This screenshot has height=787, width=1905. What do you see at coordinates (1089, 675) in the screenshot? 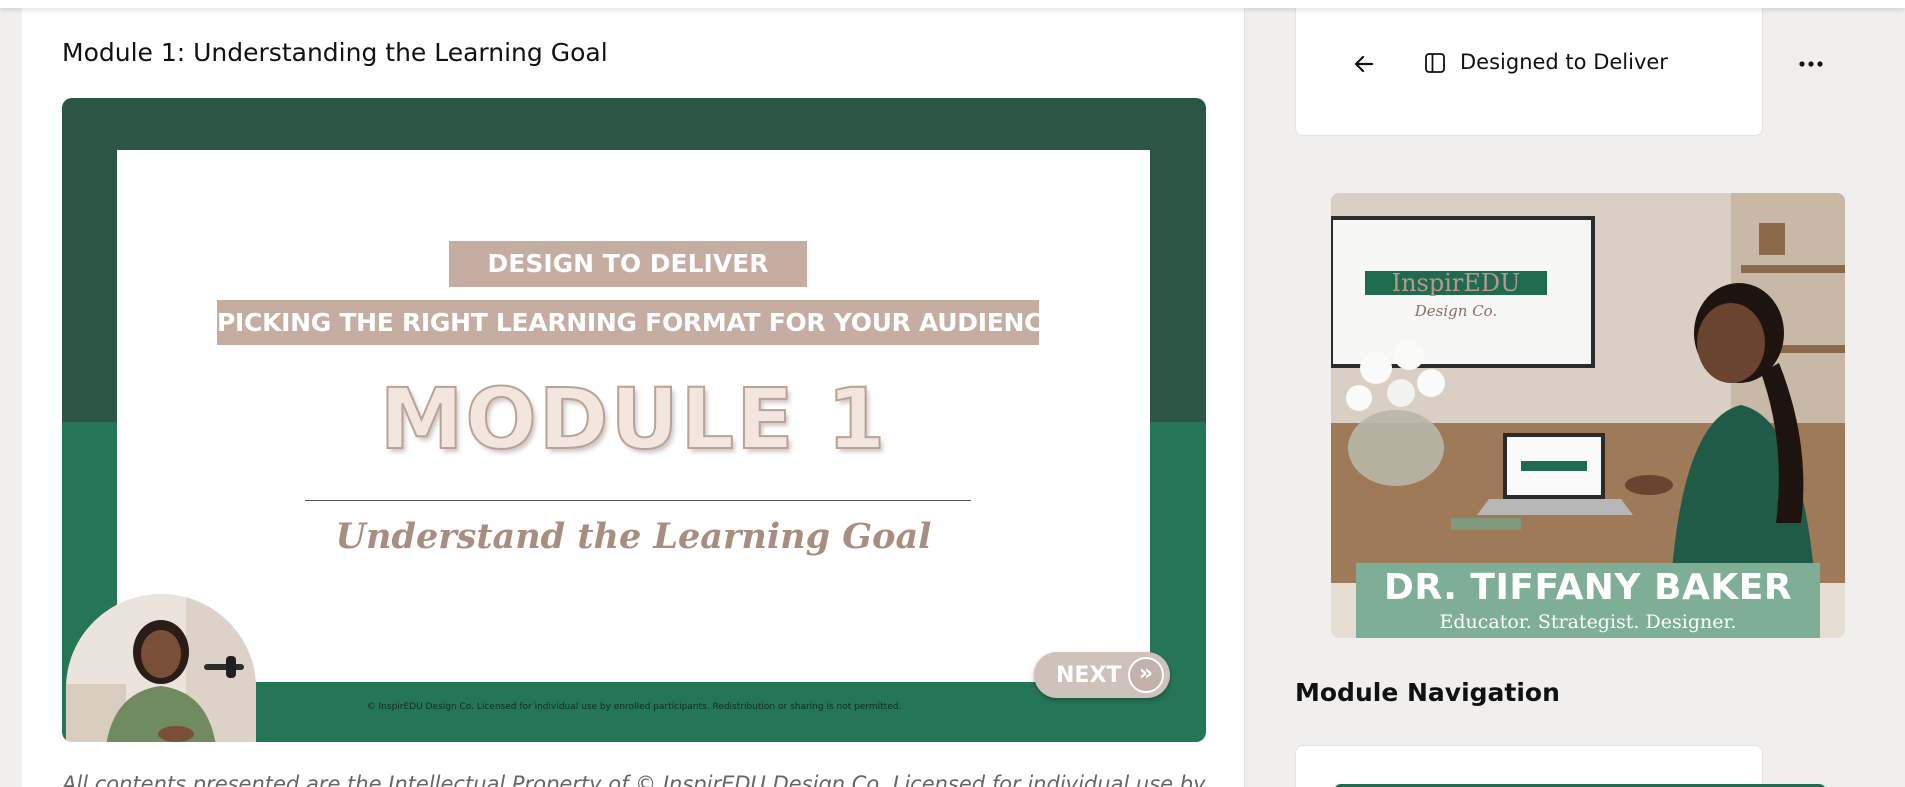
I see `next-label: NEXT` at bounding box center [1089, 675].